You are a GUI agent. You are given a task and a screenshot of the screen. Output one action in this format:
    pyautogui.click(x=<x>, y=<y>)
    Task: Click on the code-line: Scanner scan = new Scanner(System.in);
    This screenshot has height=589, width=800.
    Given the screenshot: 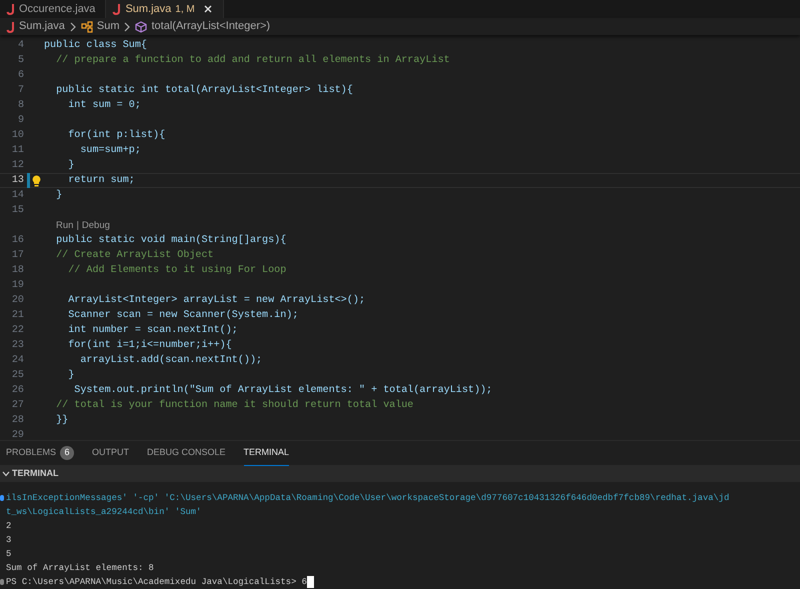 What is the action you would take?
    pyautogui.click(x=182, y=315)
    